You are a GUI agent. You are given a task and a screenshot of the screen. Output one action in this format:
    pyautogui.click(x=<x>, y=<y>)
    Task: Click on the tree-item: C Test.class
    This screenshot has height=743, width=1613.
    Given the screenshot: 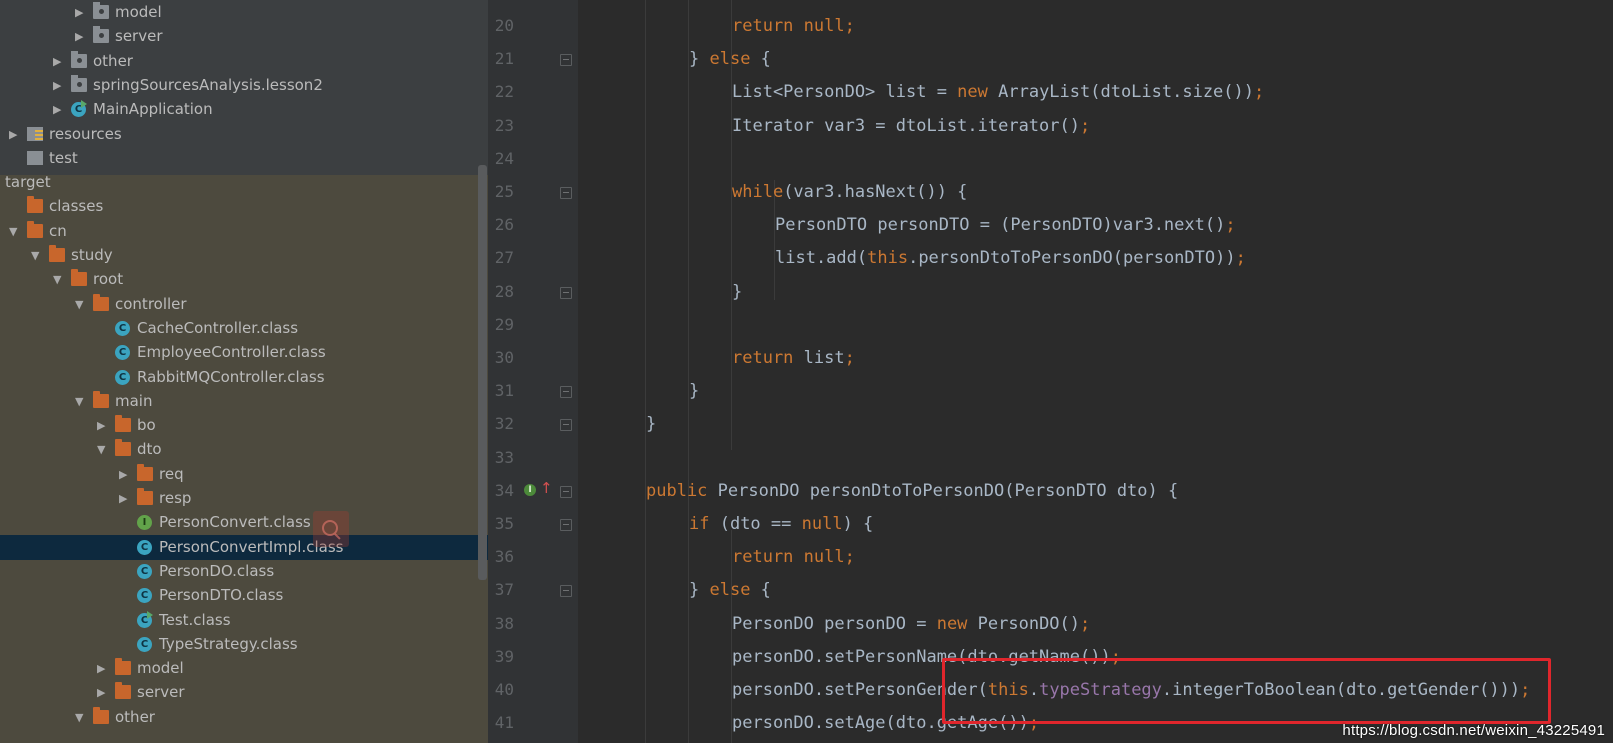 What is the action you would take?
    pyautogui.click(x=244, y=620)
    